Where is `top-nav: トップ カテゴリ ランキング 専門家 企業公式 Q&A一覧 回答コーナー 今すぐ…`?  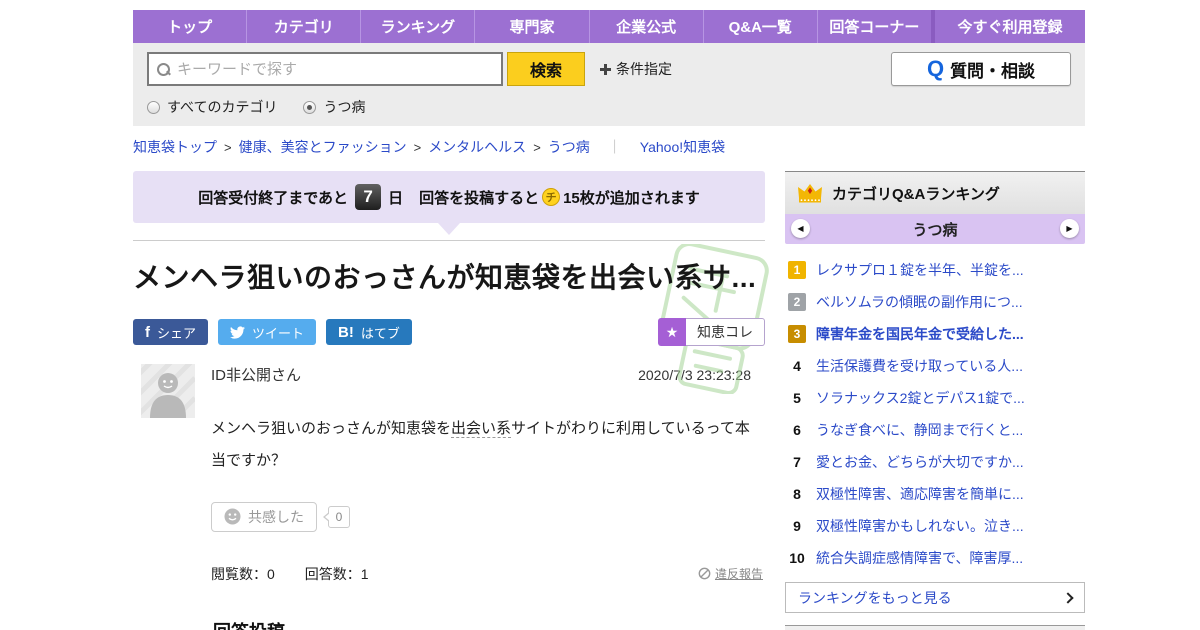
top-nav: トップ カテゴリ ランキング 専門家 企業公式 Q&A一覧 回答コーナー 今すぐ… is located at coordinates (609, 26).